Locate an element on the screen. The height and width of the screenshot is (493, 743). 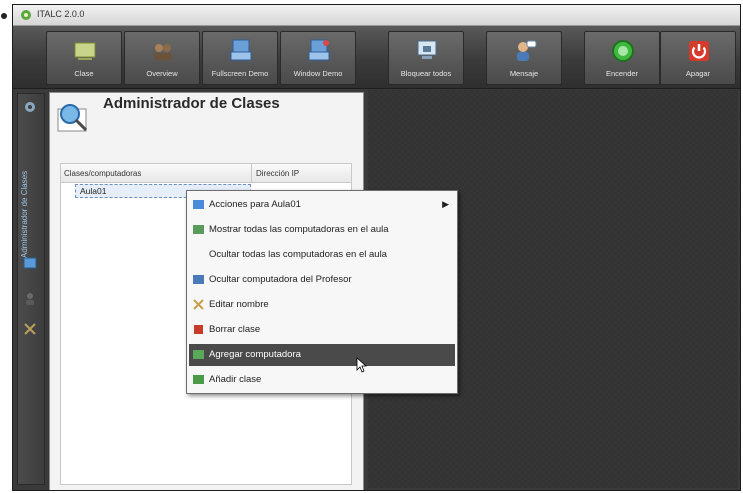
gear-icon is located at coordinates (30, 107).